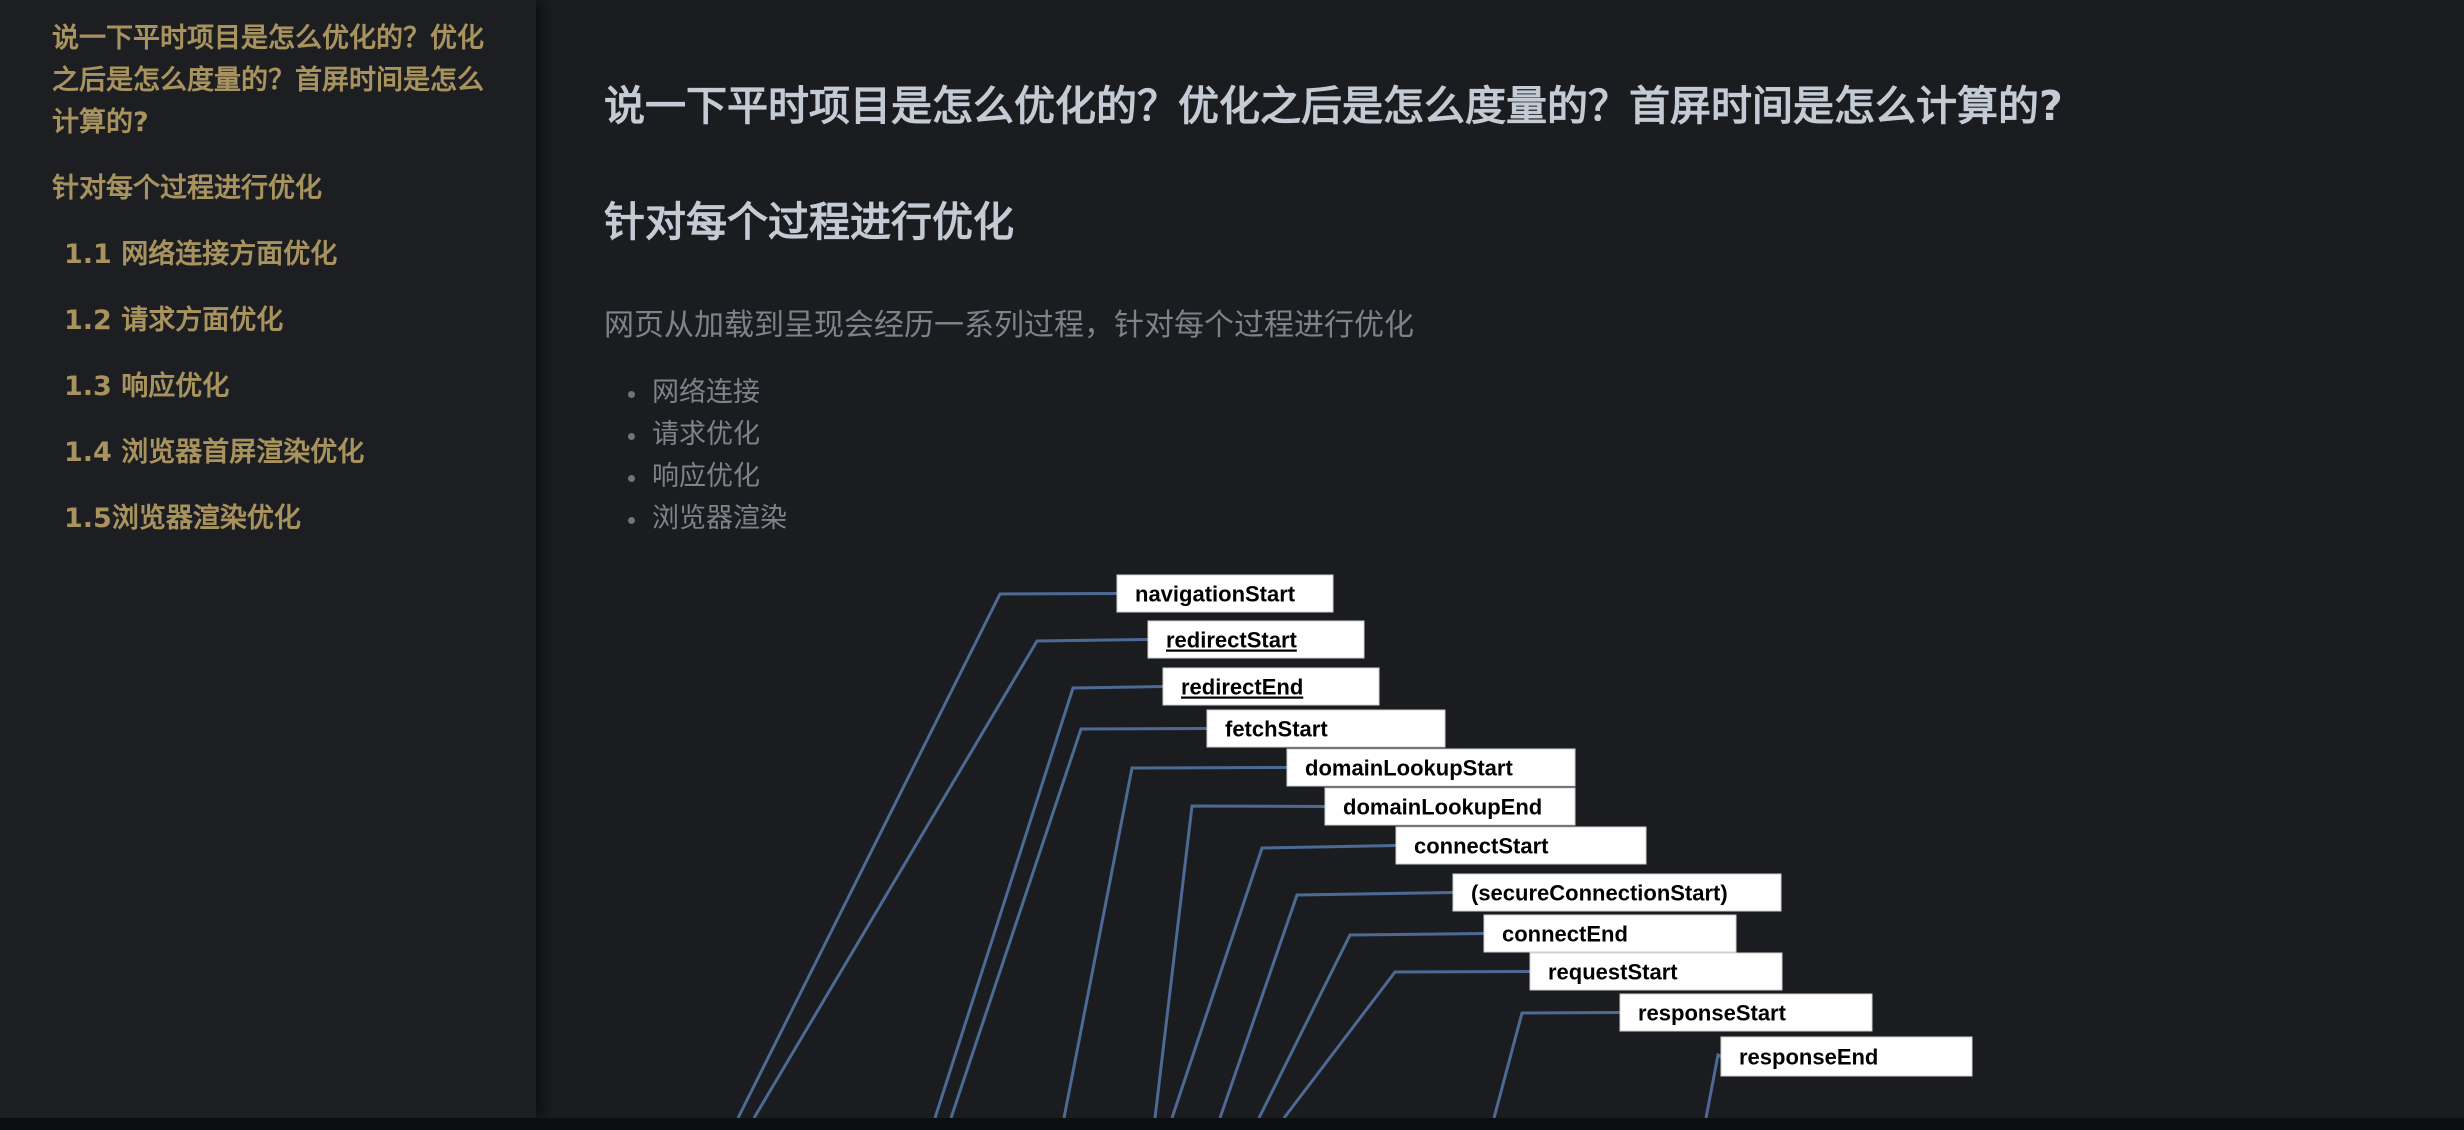 The height and width of the screenshot is (1130, 2464). Describe the element at coordinates (1613, 972) in the screenshot. I see `timing-label-text: requestStart` at that location.